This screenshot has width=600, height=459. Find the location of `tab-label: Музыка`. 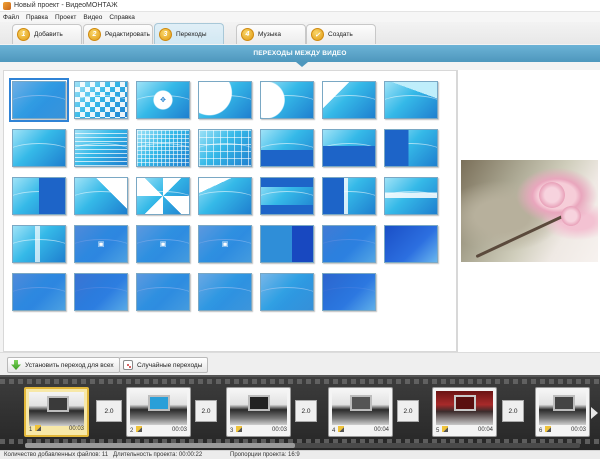

tab-label: Музыка is located at coordinates (269, 34).